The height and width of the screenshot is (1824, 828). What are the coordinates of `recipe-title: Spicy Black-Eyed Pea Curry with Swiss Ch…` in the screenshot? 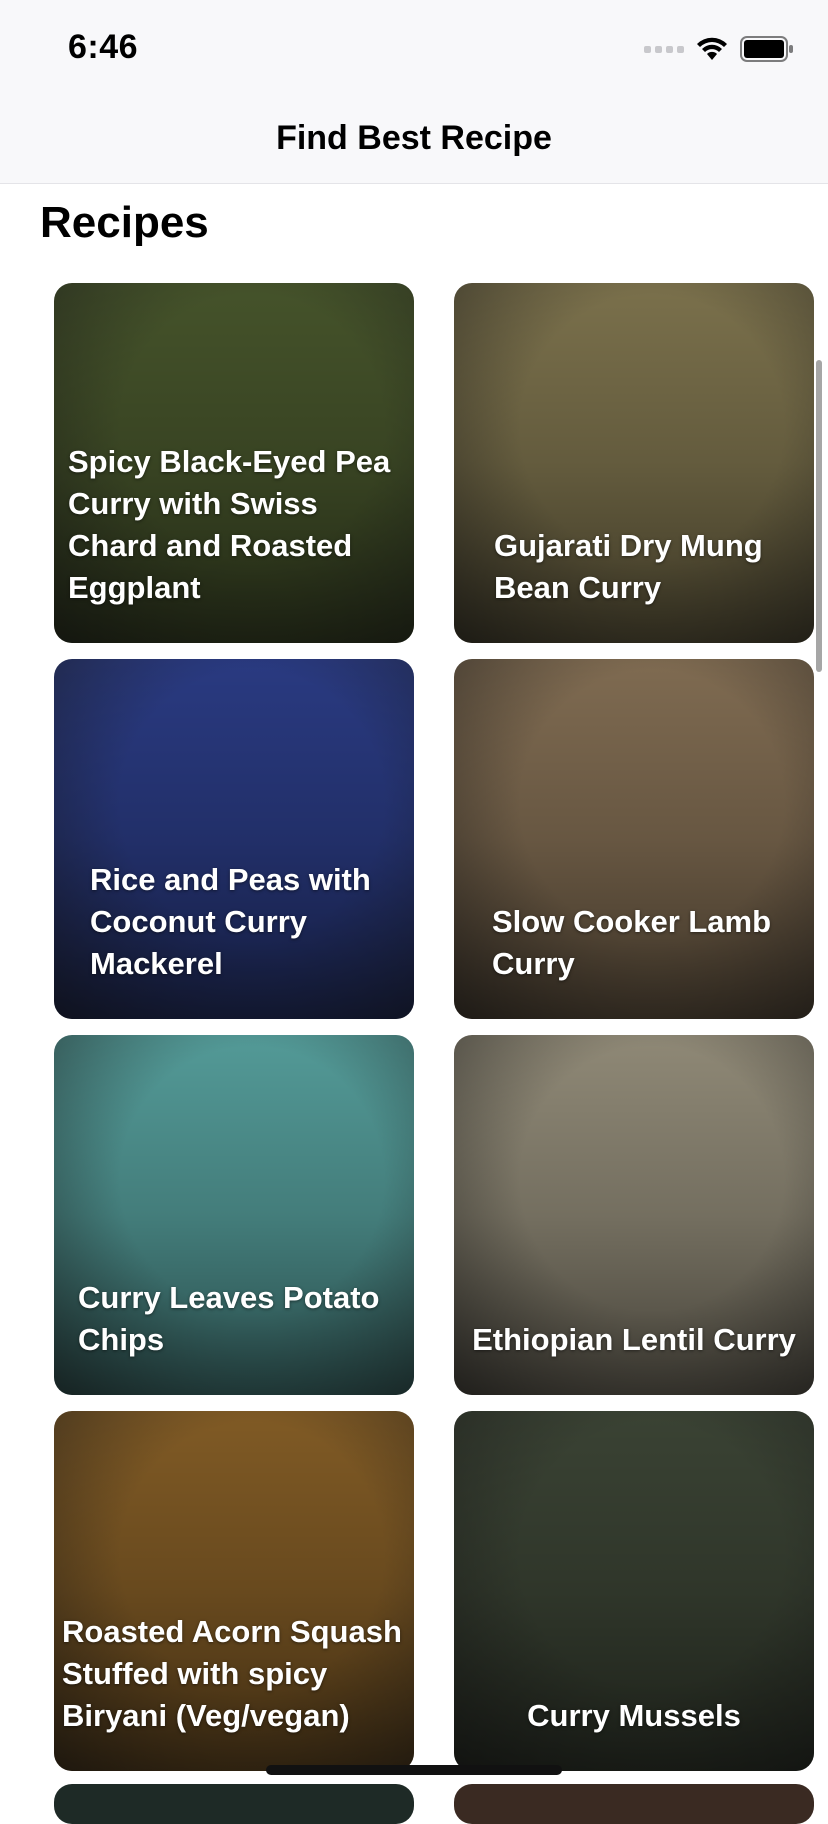 It's located at (229, 524).